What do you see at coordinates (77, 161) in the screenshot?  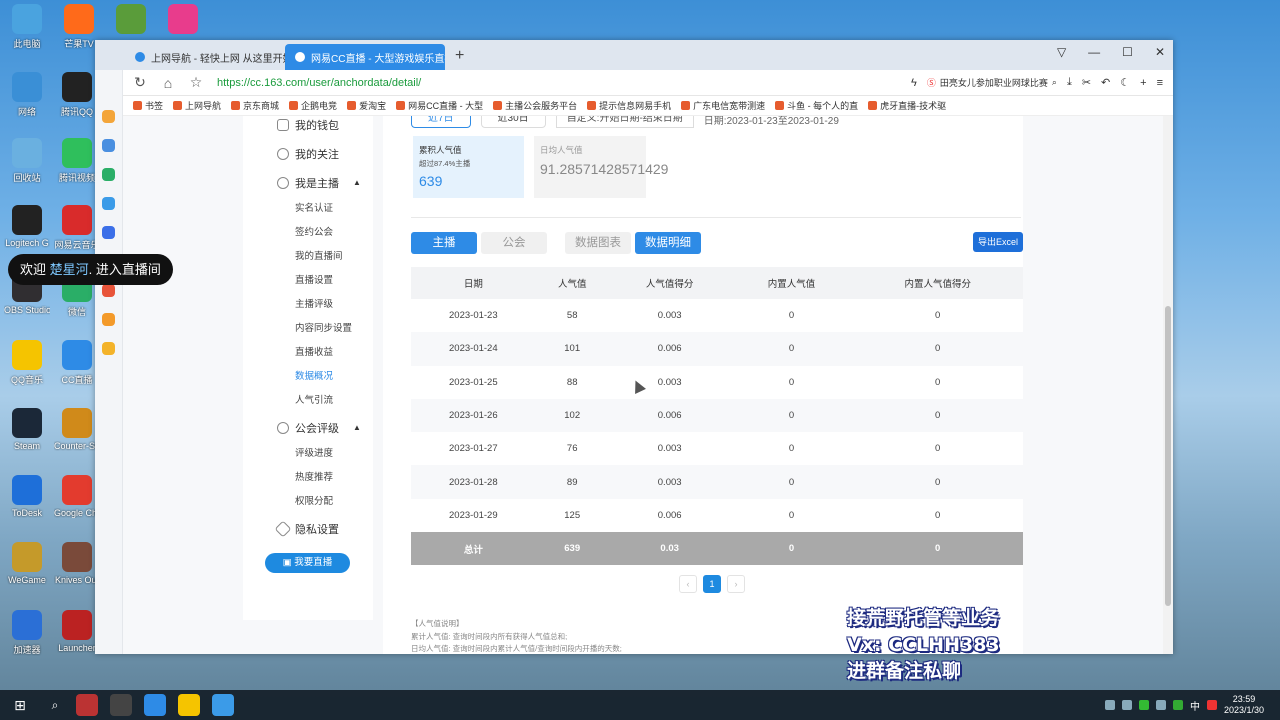 I see `desktop-app-icon: 腾讯视频` at bounding box center [77, 161].